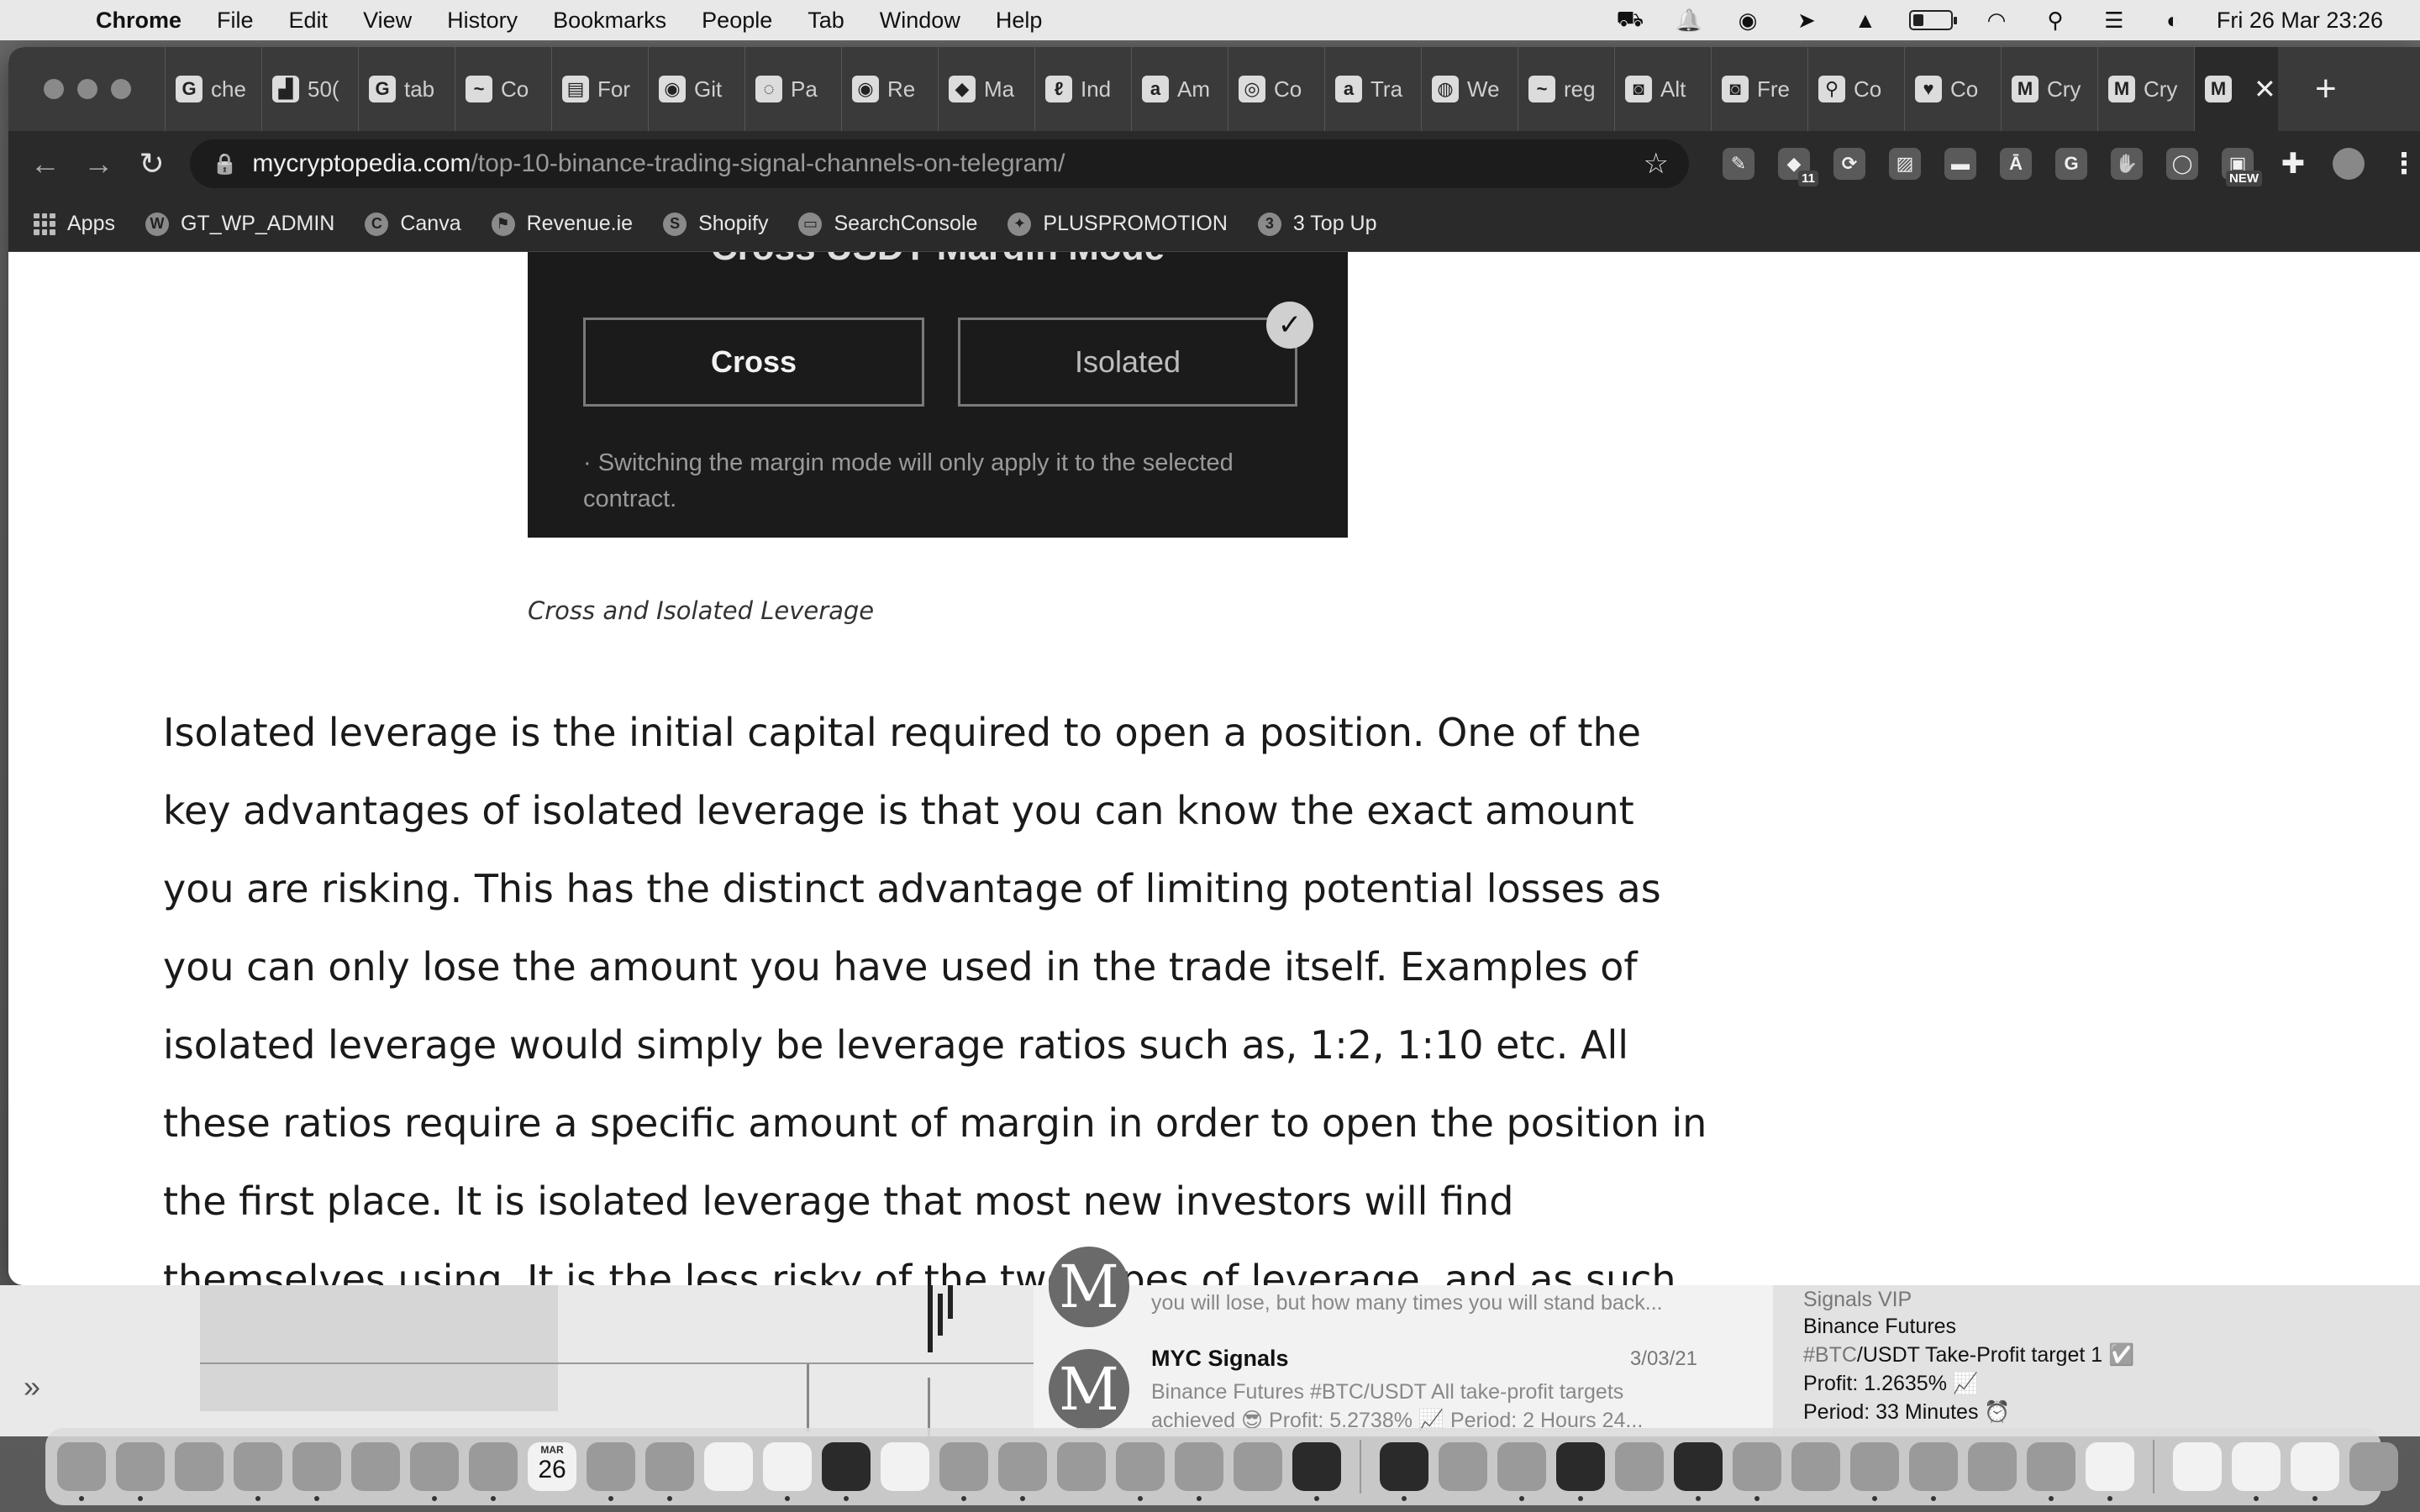  What do you see at coordinates (2315, 1471) in the screenshot?
I see `dock-doc-icon` at bounding box center [2315, 1471].